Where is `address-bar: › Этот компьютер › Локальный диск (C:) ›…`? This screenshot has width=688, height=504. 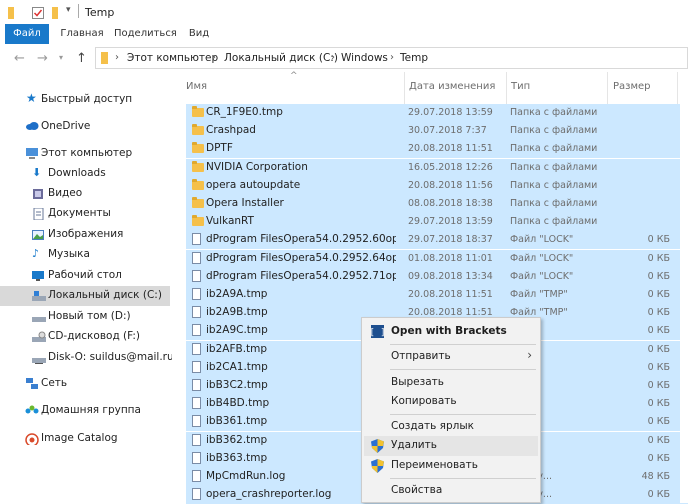
address-bar: › Этот компьютер › Локальный диск (C:) ›… is located at coordinates (391, 58).